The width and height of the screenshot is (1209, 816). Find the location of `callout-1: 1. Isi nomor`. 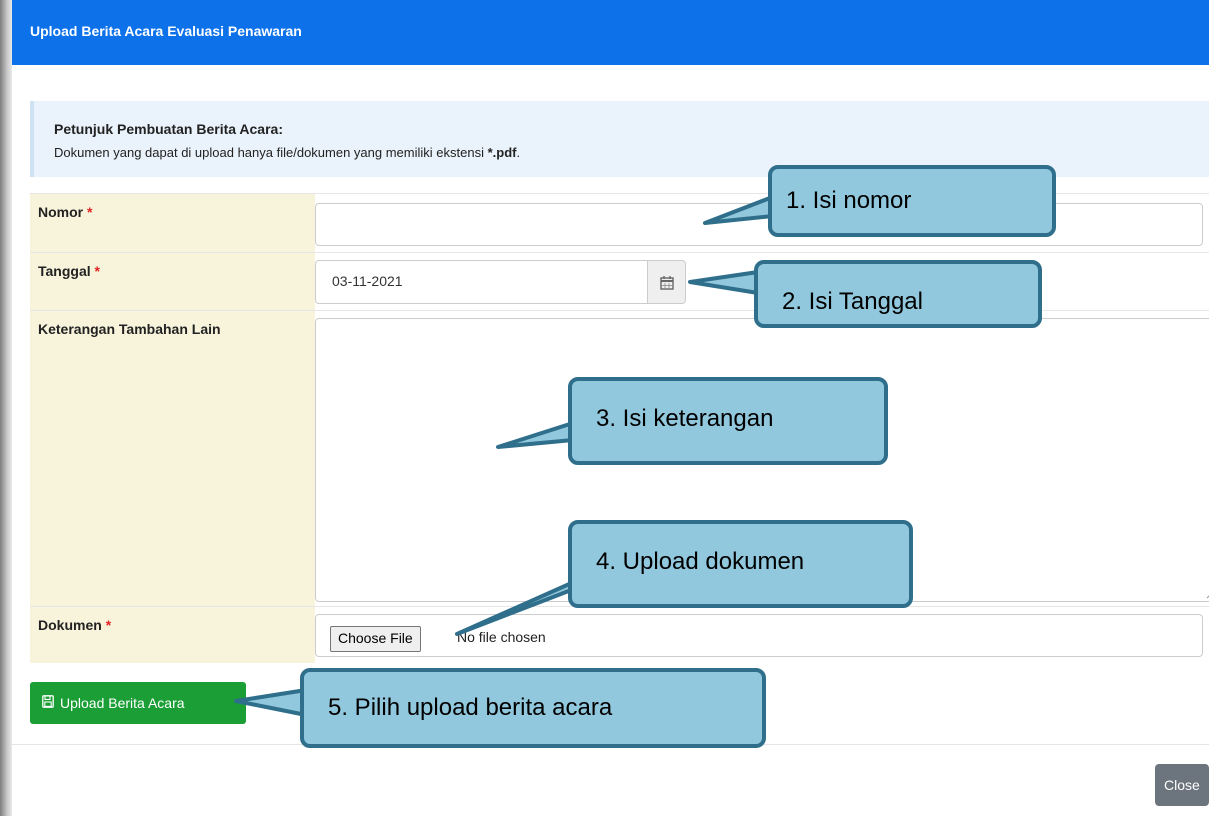

callout-1: 1. Isi nomor is located at coordinates (912, 201).